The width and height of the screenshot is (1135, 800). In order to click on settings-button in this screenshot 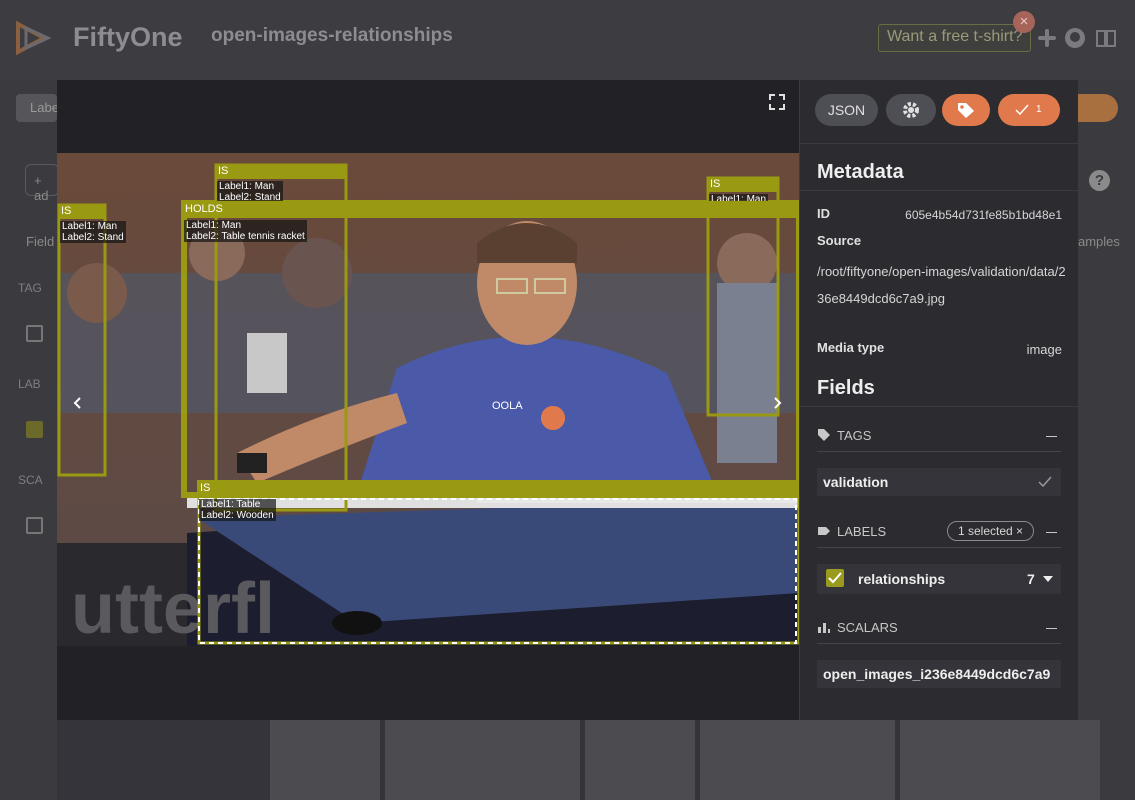, I will do `click(911, 110)`.